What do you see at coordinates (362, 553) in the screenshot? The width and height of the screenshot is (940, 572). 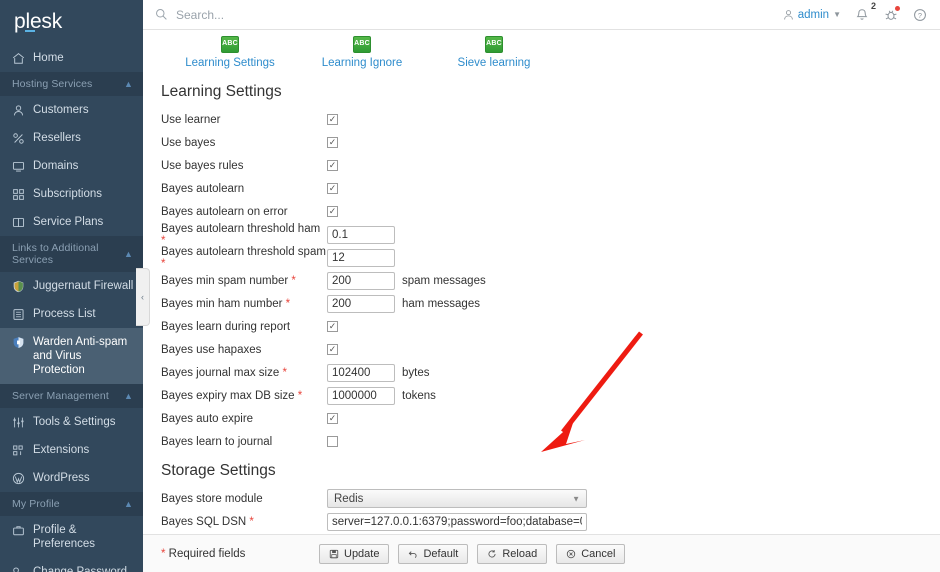 I see `button-label: Update` at bounding box center [362, 553].